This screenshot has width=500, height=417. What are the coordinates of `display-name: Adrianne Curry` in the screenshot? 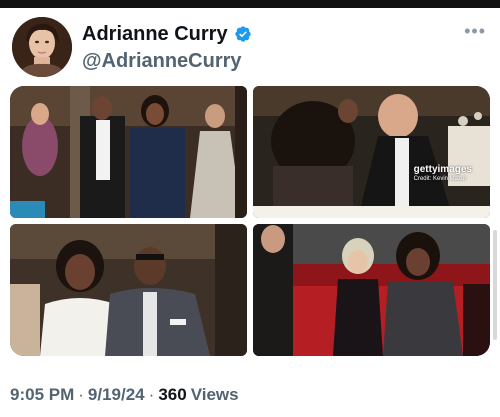 It's located at (155, 34).